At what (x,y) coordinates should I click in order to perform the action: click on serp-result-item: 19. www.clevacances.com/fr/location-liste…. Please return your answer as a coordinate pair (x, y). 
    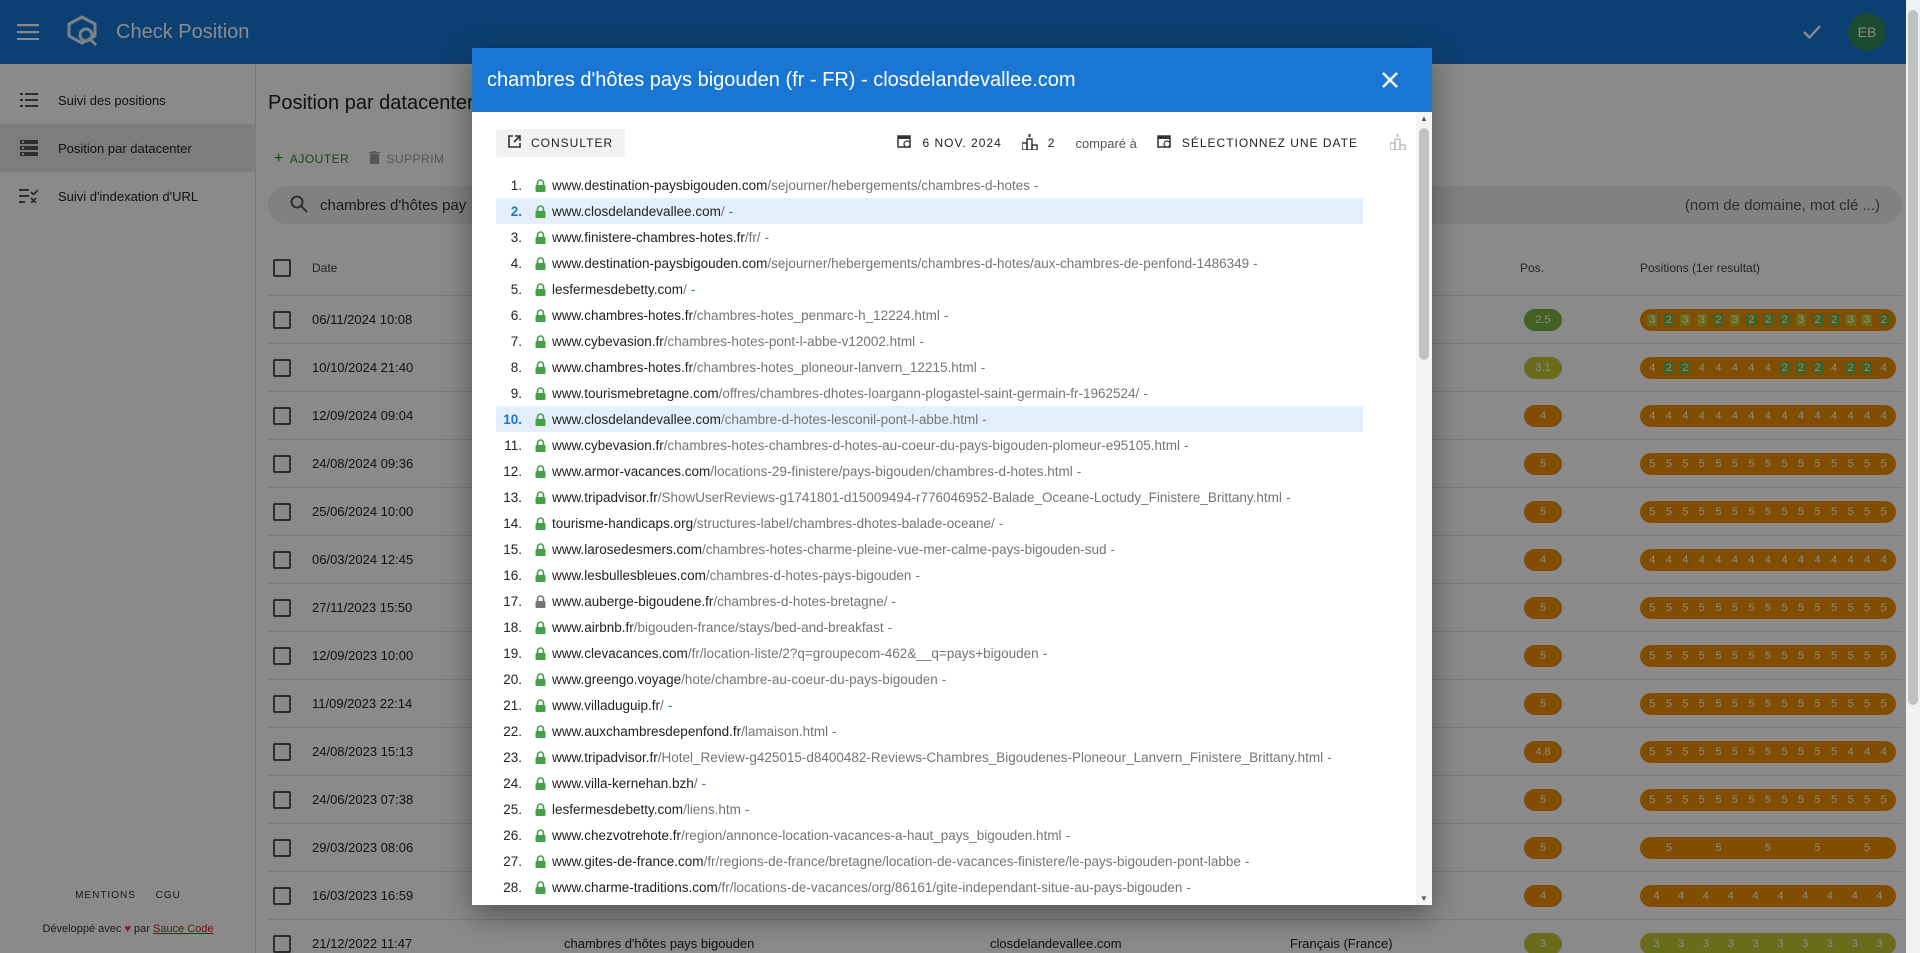
    Looking at the image, I should click on (929, 653).